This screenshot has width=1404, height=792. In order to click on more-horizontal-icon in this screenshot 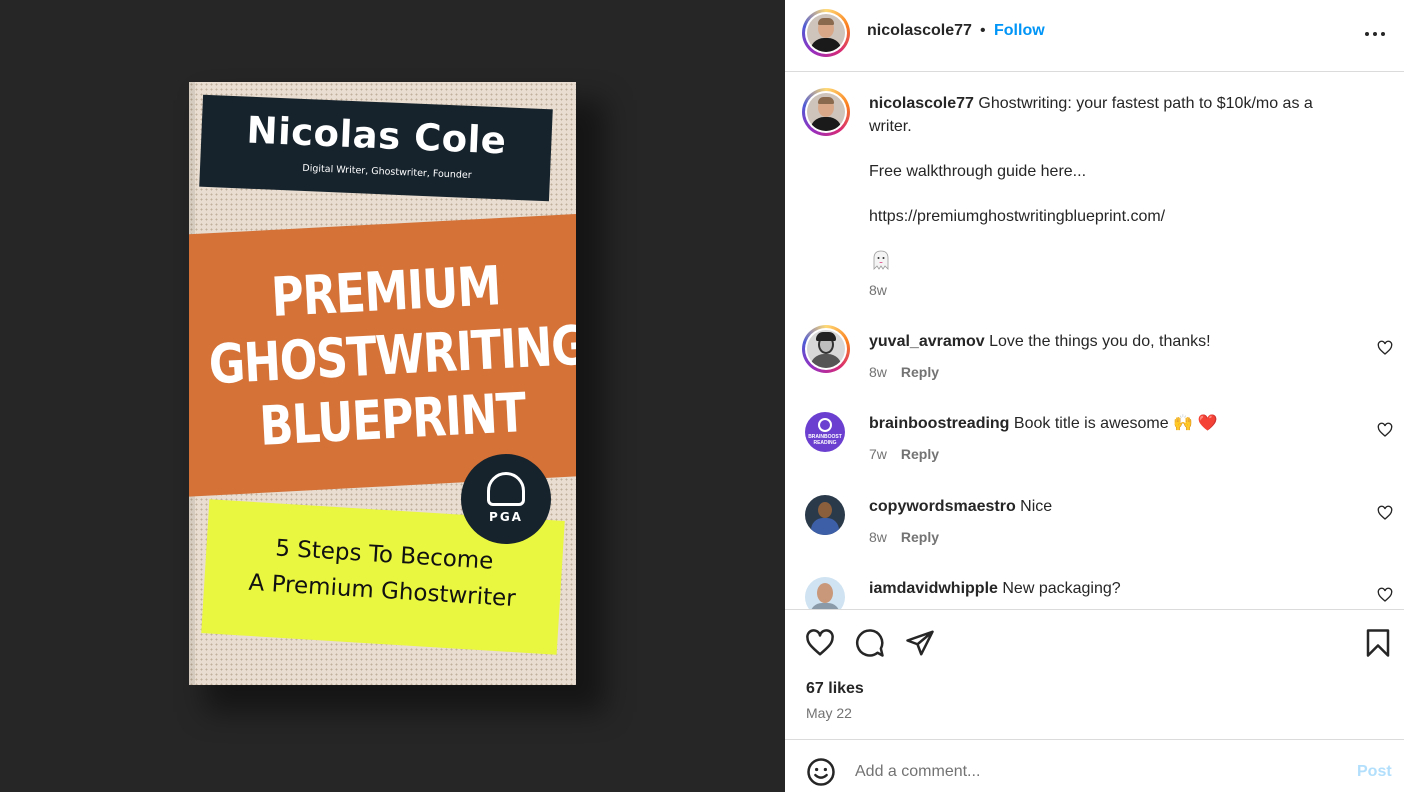, I will do `click(1375, 34)`.